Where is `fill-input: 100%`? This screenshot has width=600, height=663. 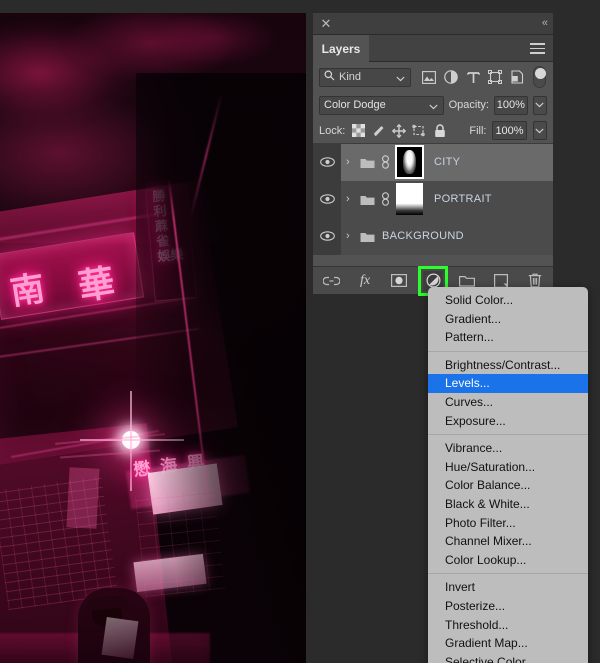
fill-input: 100% is located at coordinates (509, 130).